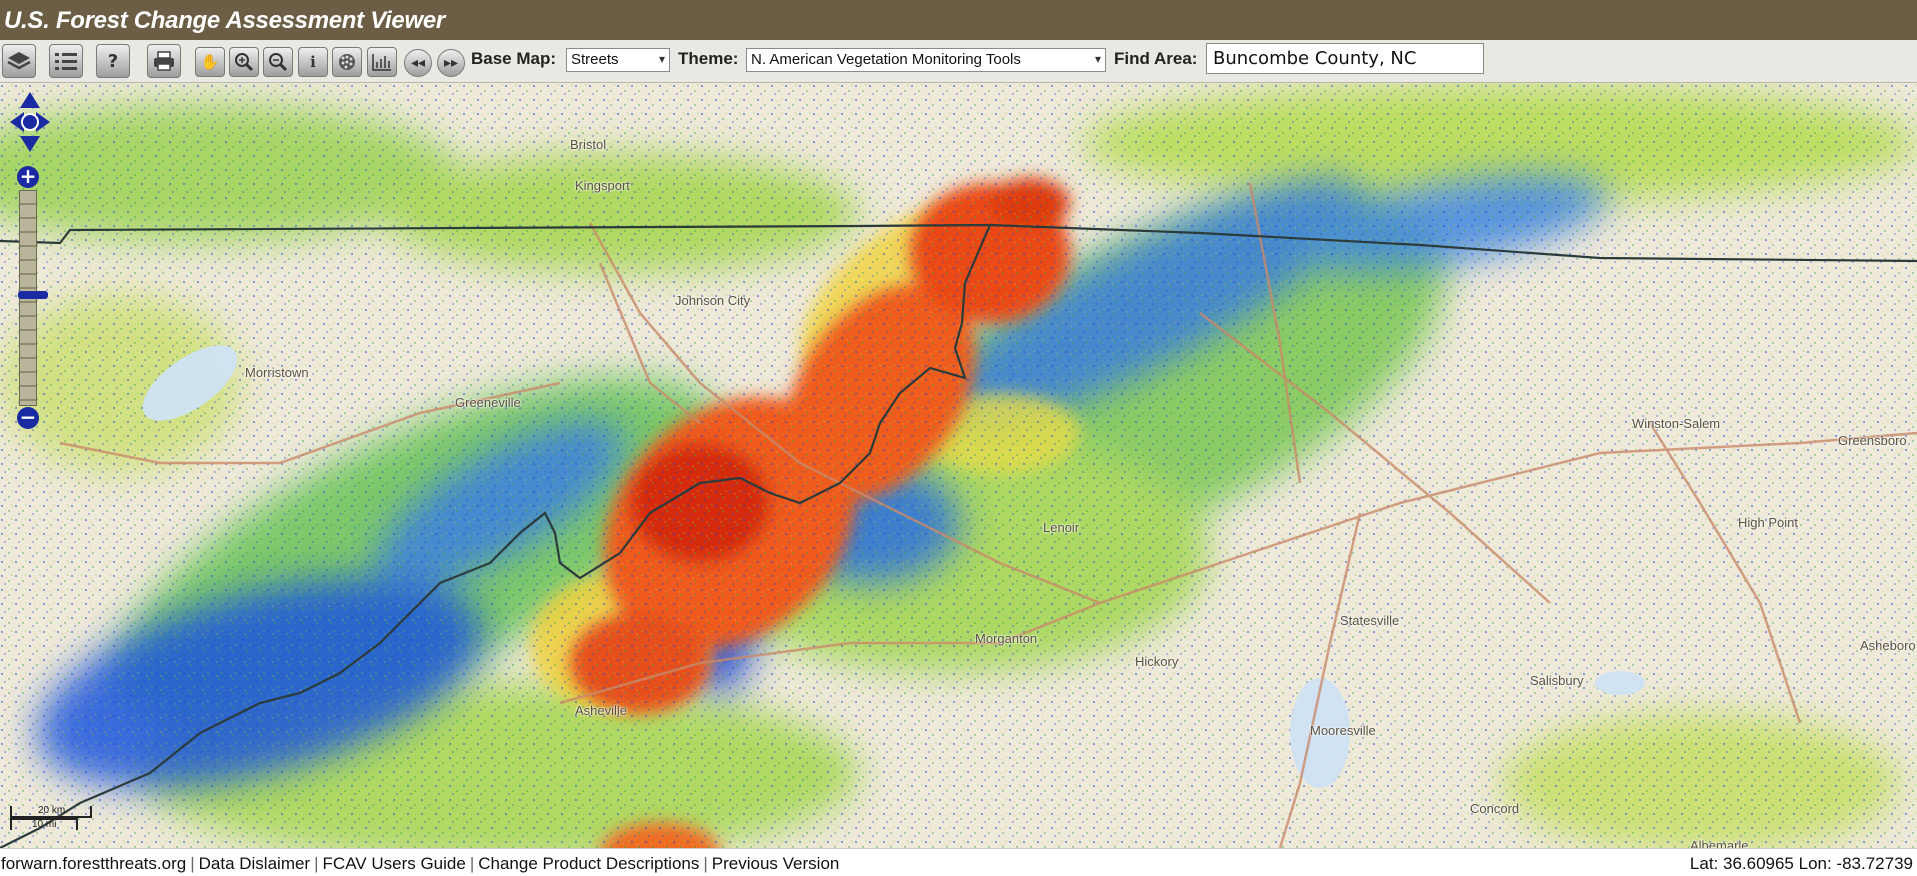  What do you see at coordinates (1557, 680) in the screenshot?
I see `place-label: Salisbury` at bounding box center [1557, 680].